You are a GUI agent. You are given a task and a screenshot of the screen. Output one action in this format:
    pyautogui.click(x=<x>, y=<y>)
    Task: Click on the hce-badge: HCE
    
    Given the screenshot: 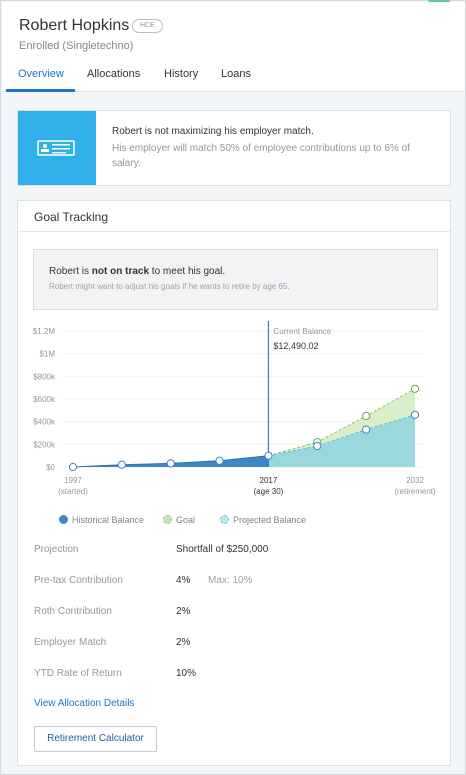 What is the action you would take?
    pyautogui.click(x=147, y=26)
    